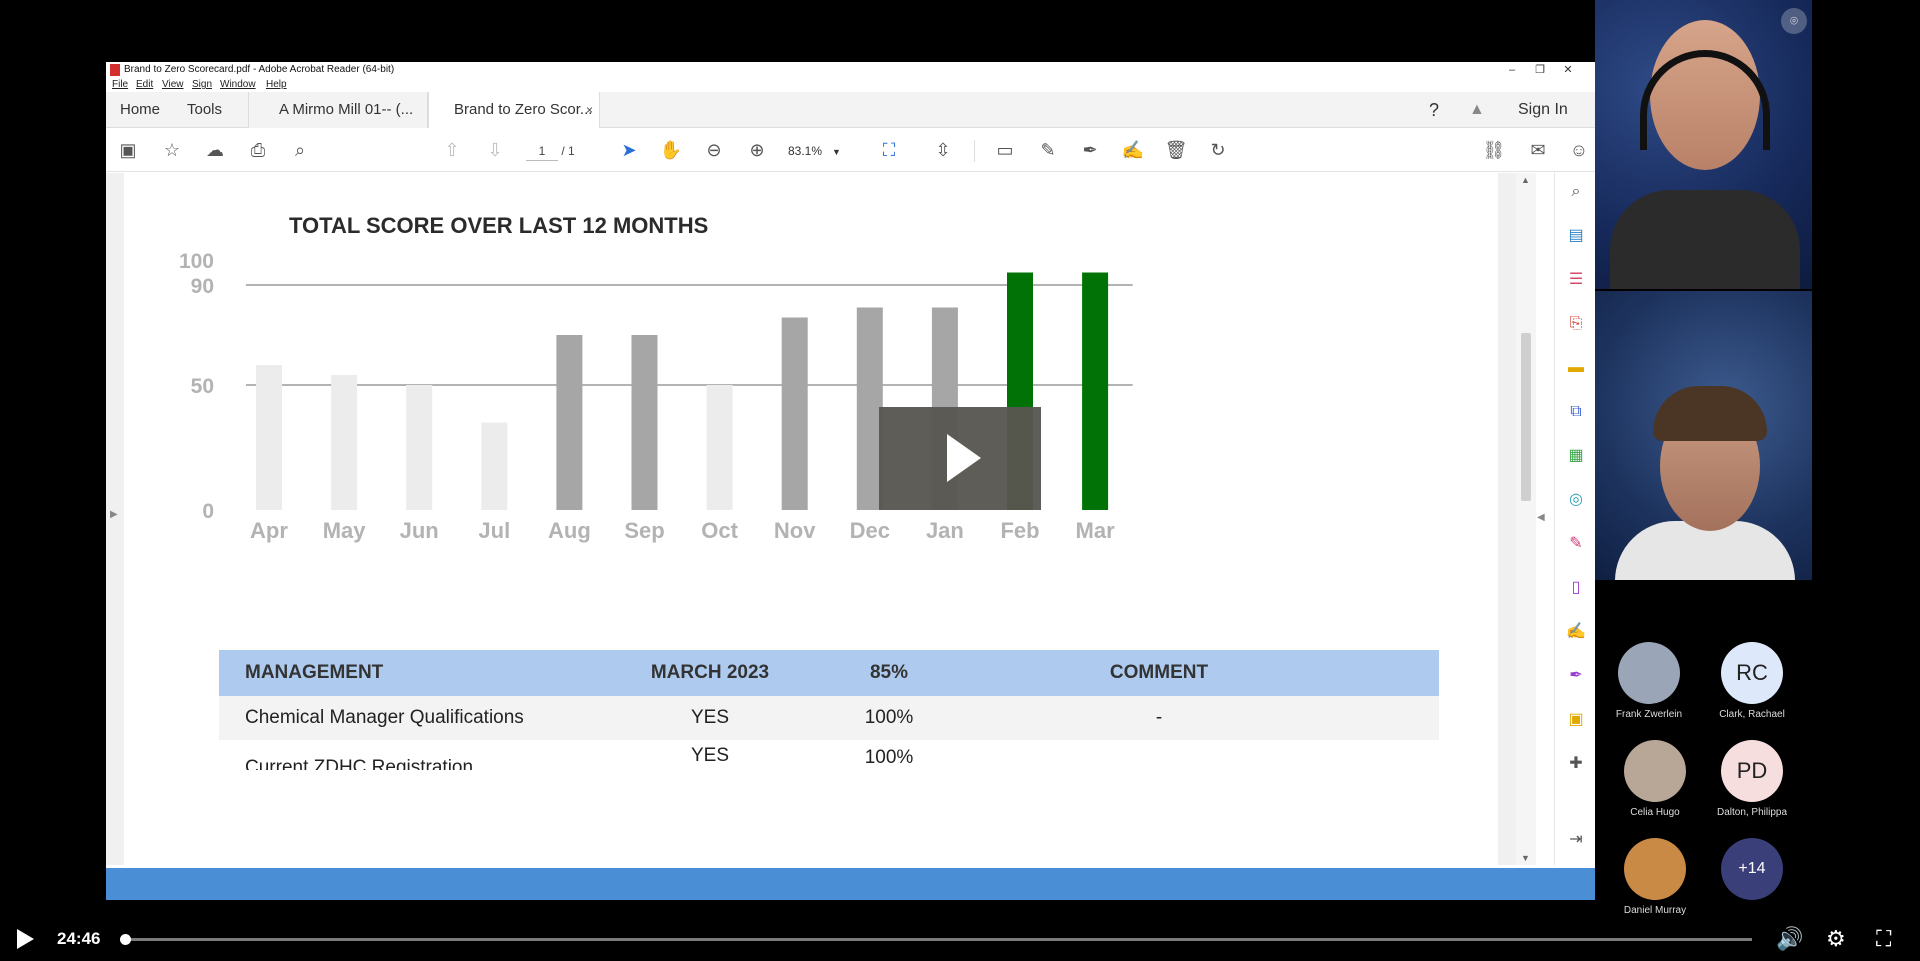 The width and height of the screenshot is (1920, 961). I want to click on participant-tile: Frank Zwerlein, so click(1649, 681).